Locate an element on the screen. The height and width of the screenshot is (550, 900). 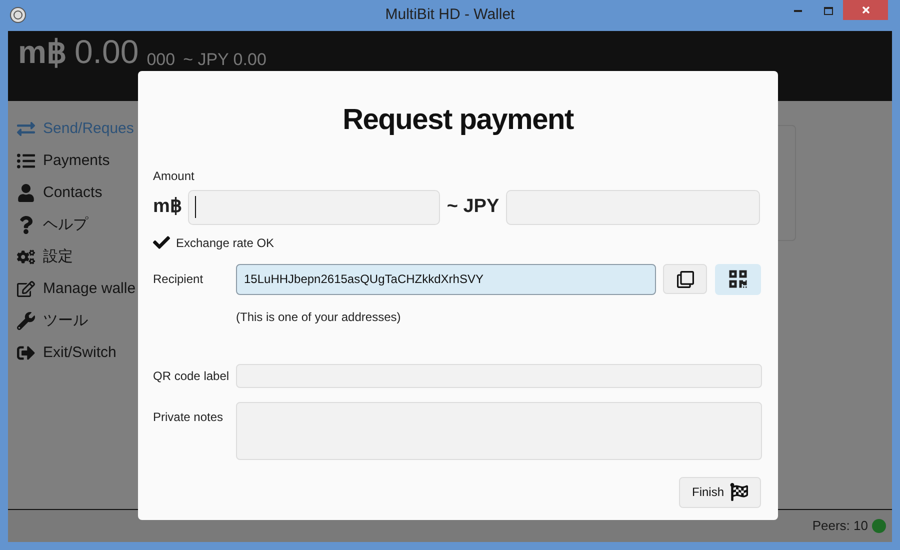
qr-code-icon is located at coordinates (738, 279).